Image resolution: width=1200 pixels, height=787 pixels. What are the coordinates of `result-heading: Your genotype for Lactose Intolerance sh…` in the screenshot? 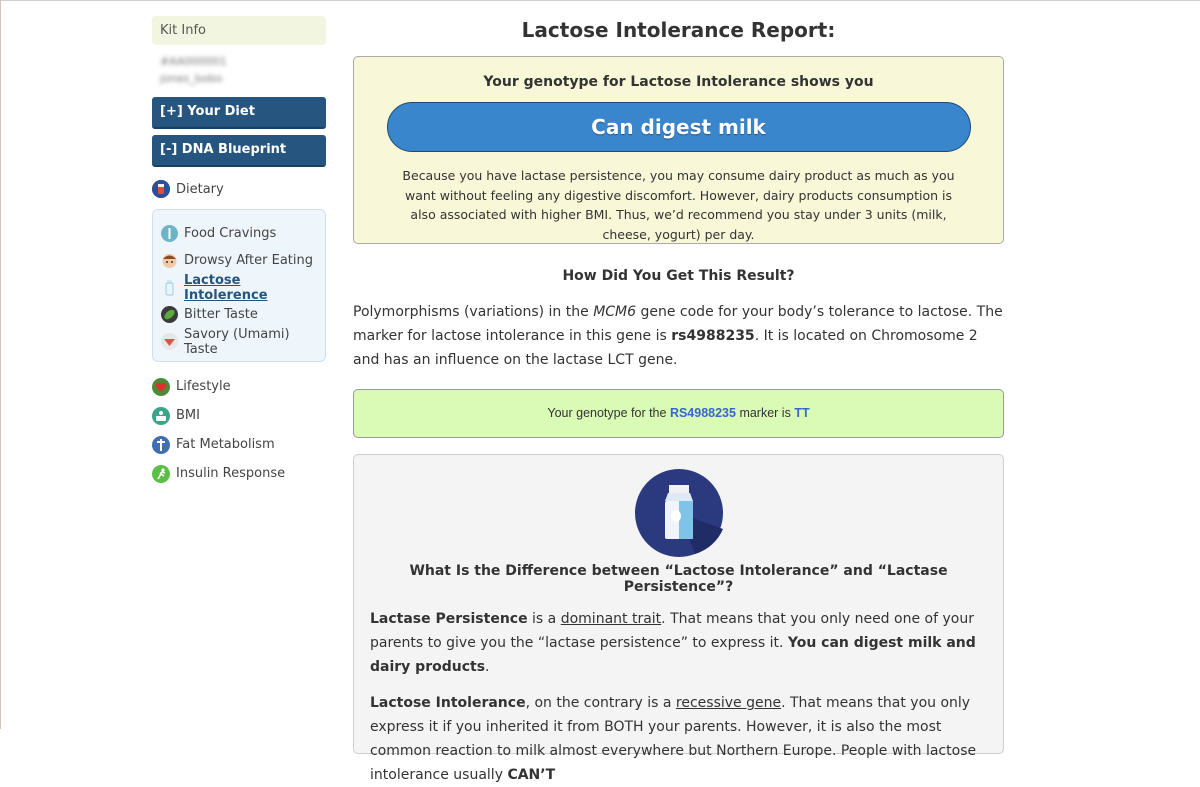 It's located at (678, 82).